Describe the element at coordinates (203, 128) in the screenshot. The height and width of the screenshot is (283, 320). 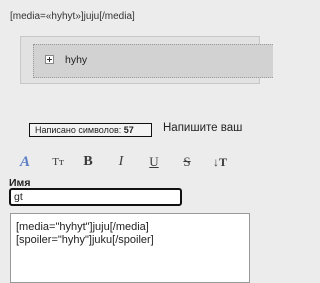
I see `hint-text: Напишите ваш` at that location.